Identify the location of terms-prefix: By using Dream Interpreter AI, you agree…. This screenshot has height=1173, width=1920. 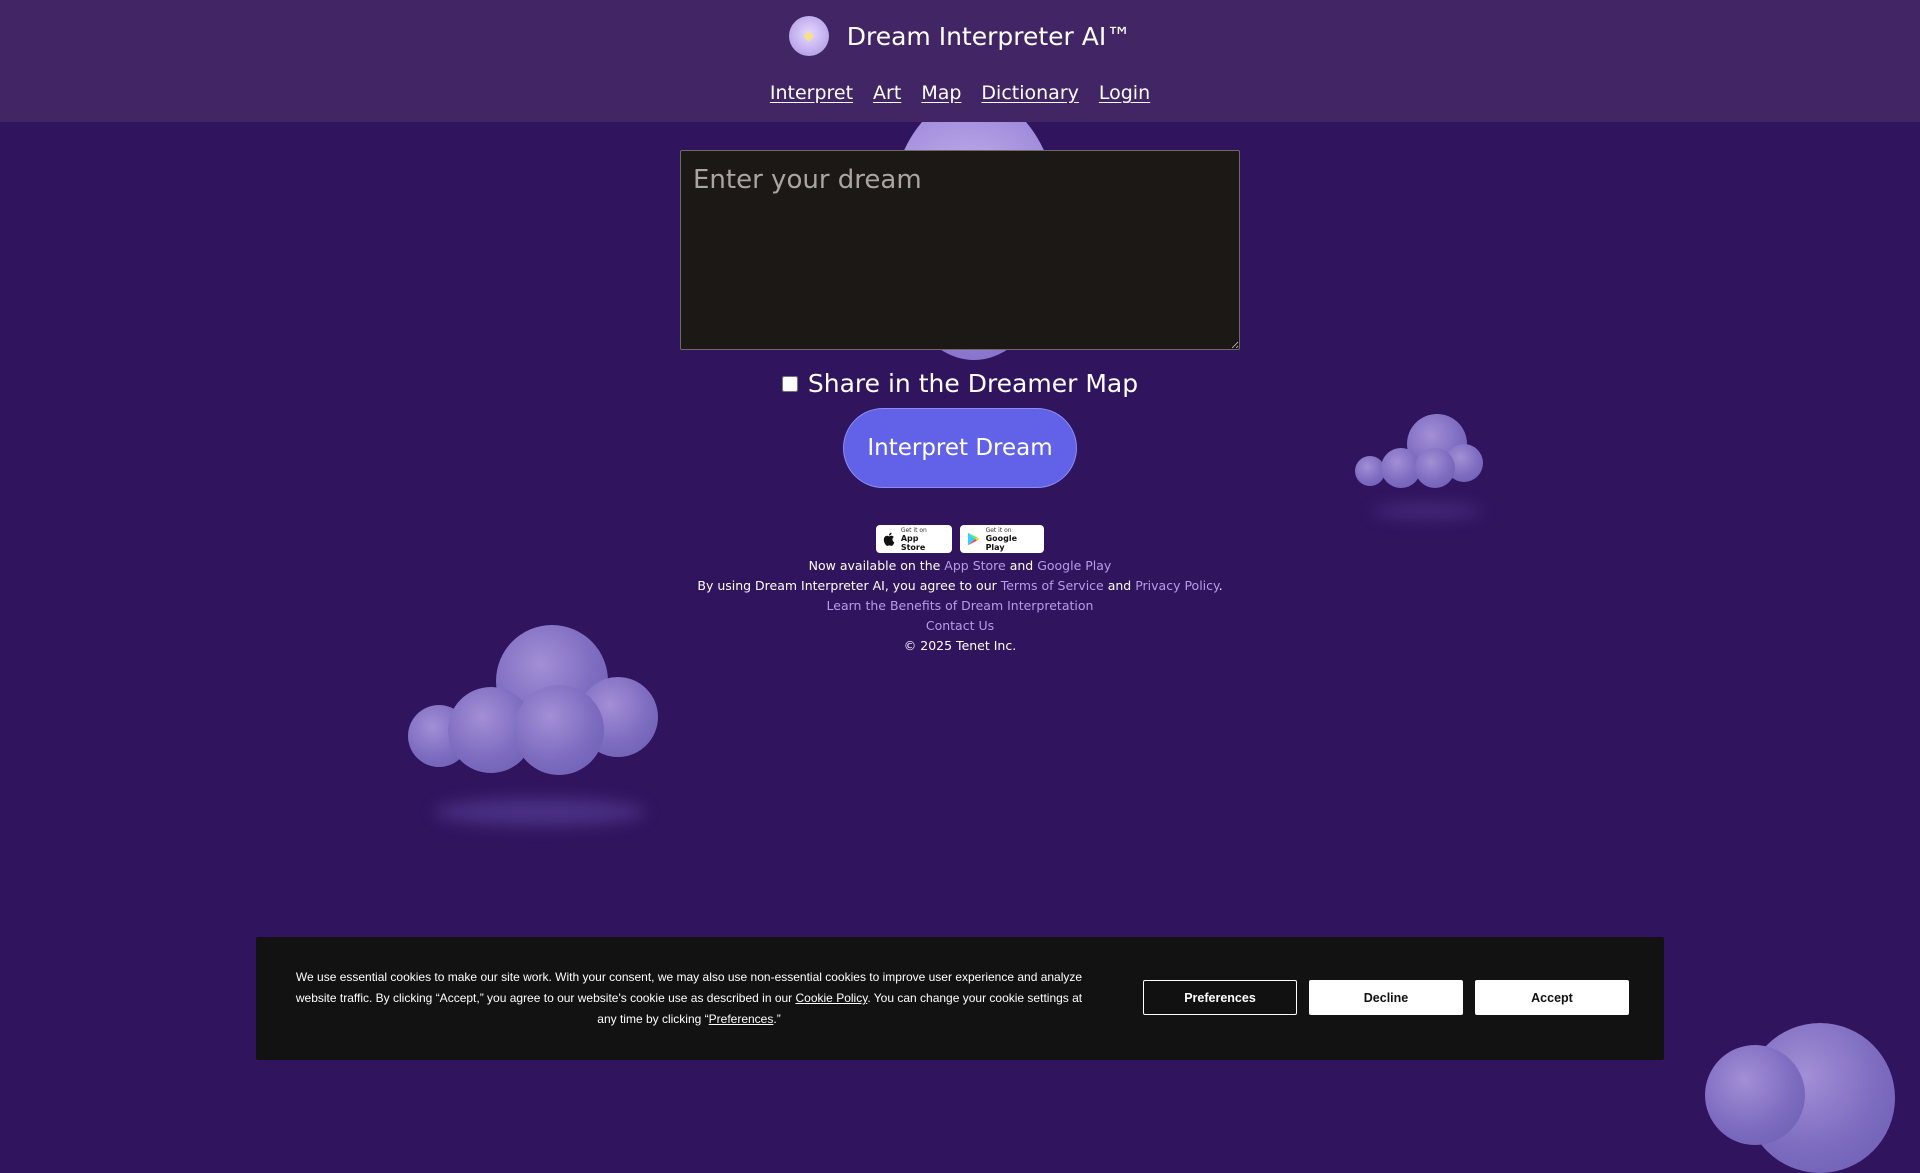
(849, 585).